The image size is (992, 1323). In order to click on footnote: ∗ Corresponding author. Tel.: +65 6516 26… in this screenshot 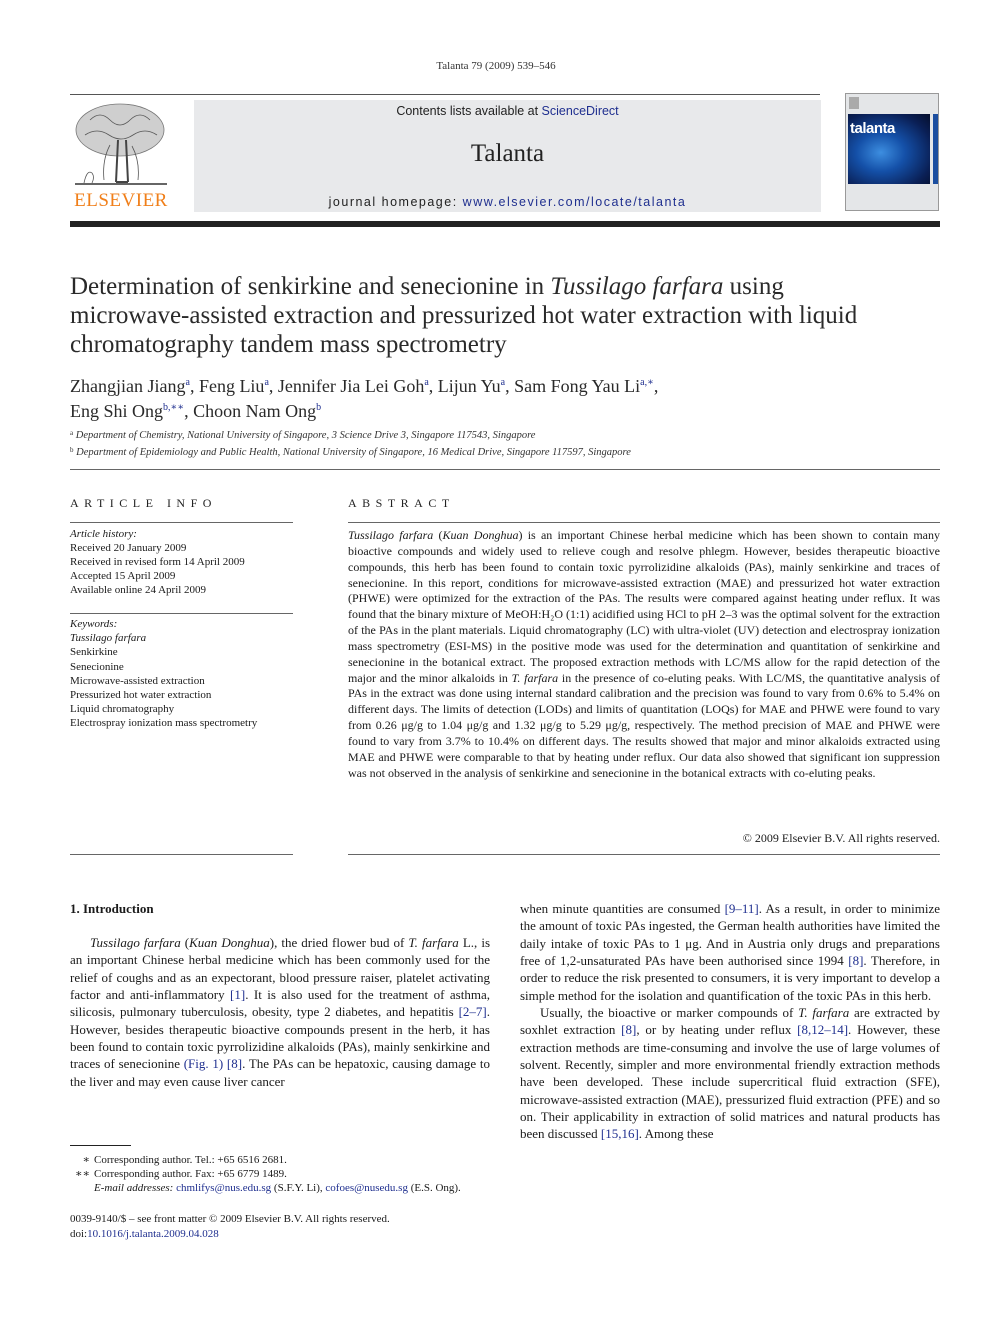, I will do `click(285, 1160)`.